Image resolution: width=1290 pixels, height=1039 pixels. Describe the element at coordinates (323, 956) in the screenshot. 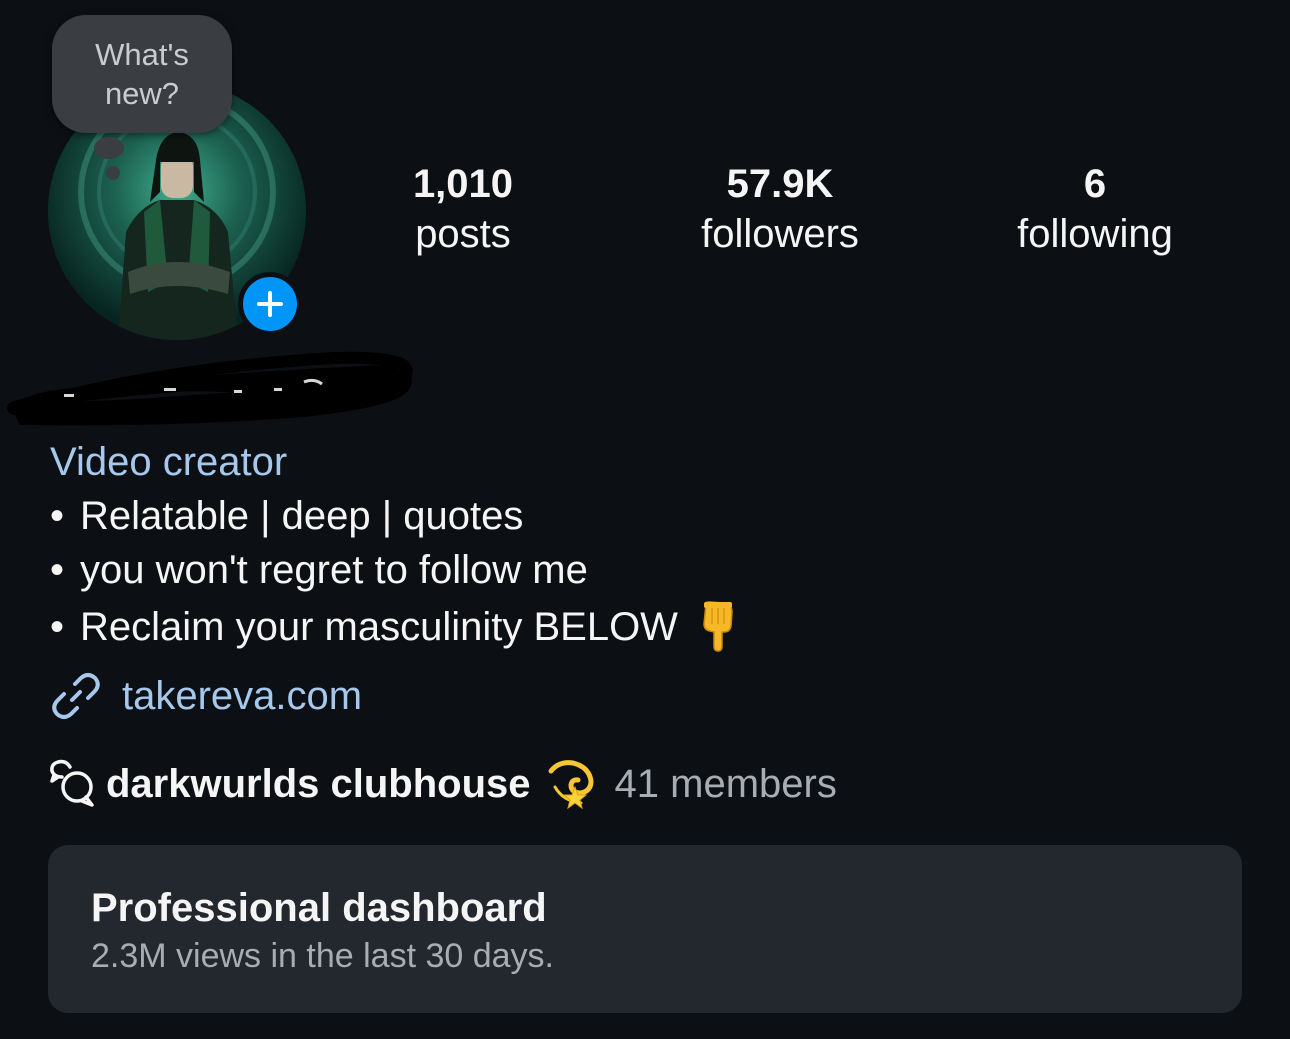

I see `dashboard-subtitle: 2.3M views in the last 30 days.` at that location.